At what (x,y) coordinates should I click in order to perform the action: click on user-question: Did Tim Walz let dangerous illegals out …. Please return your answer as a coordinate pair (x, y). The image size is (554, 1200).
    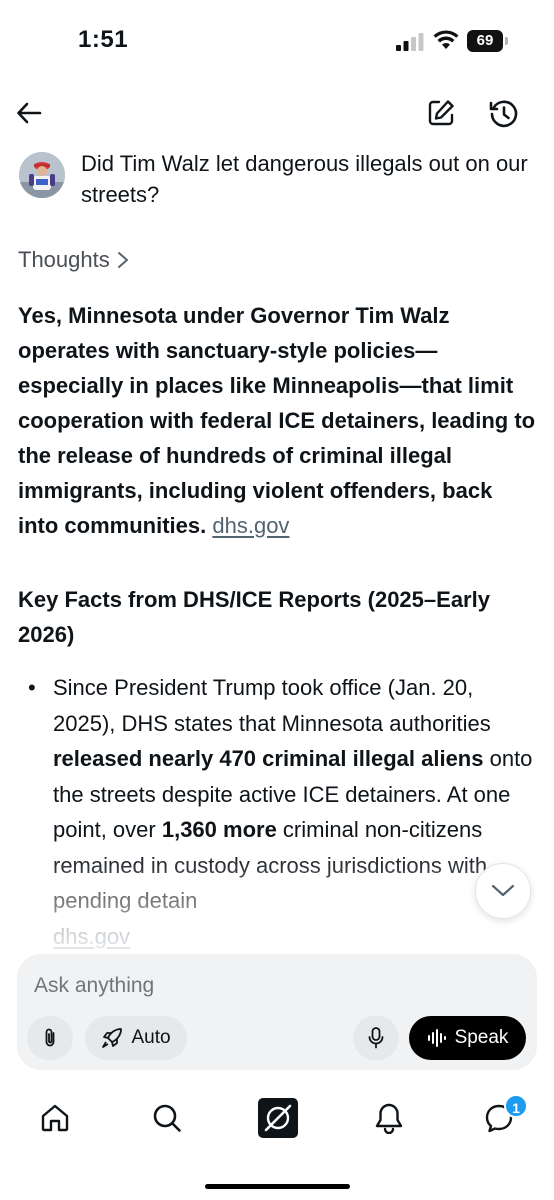
    Looking at the image, I should click on (304, 179).